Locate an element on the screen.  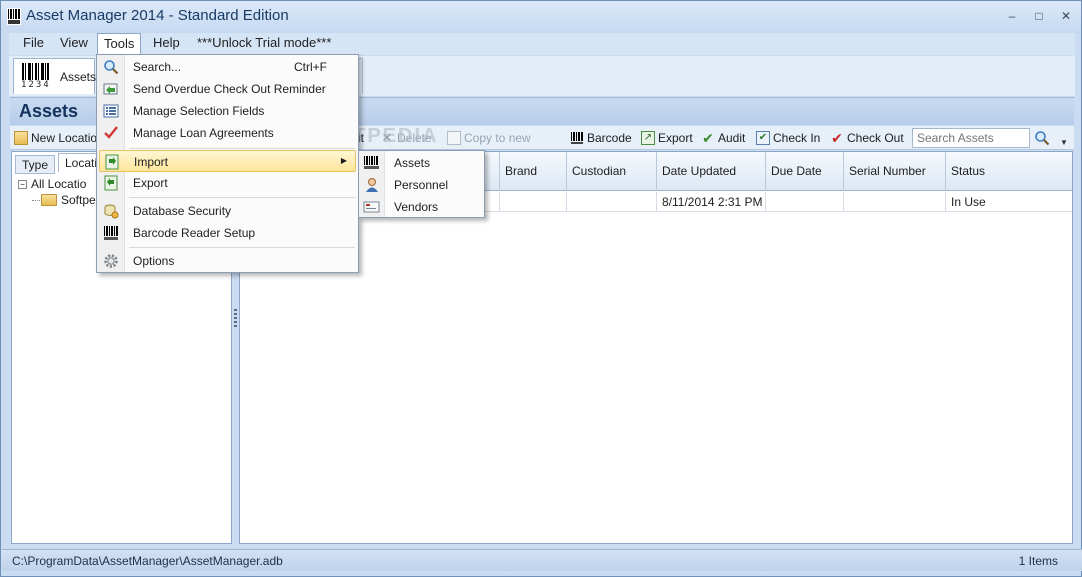
barcode-digits: 1234 is located at coordinates (36, 85).